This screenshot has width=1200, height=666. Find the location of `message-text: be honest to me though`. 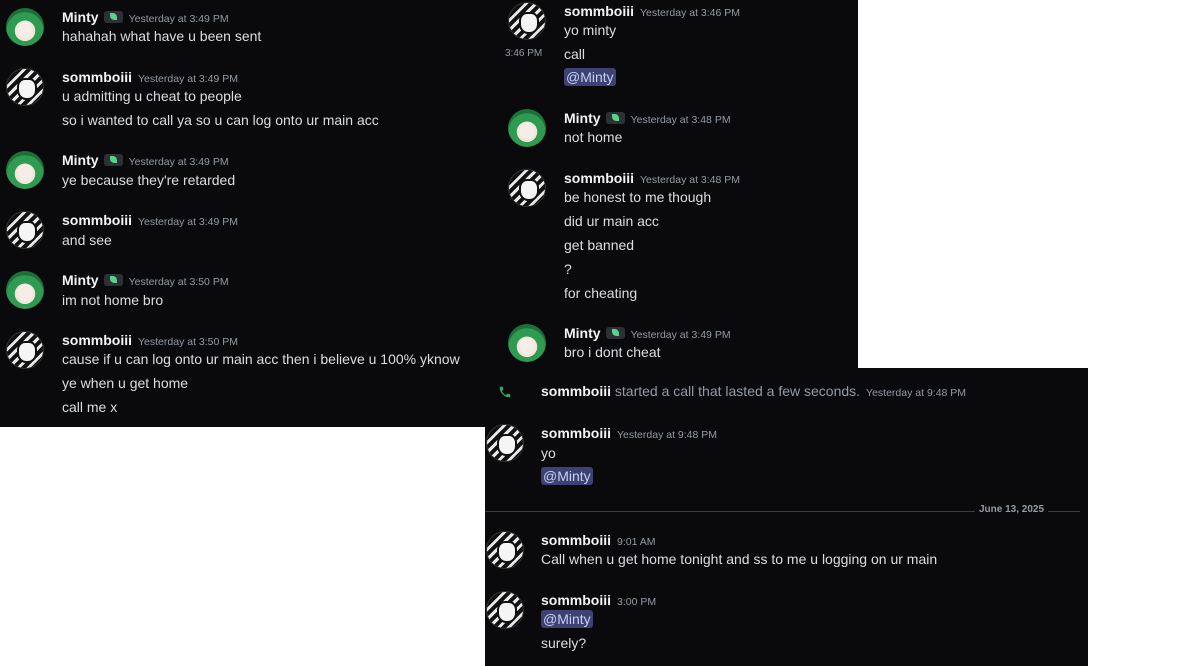

message-text: be honest to me though is located at coordinates (638, 197).